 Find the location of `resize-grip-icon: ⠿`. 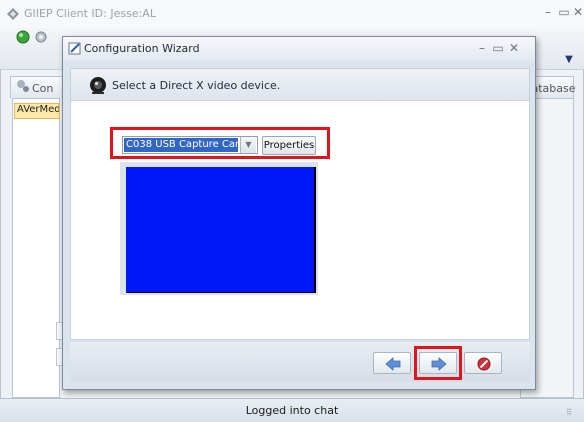

resize-grip-icon: ⠿ is located at coordinates (572, 413).